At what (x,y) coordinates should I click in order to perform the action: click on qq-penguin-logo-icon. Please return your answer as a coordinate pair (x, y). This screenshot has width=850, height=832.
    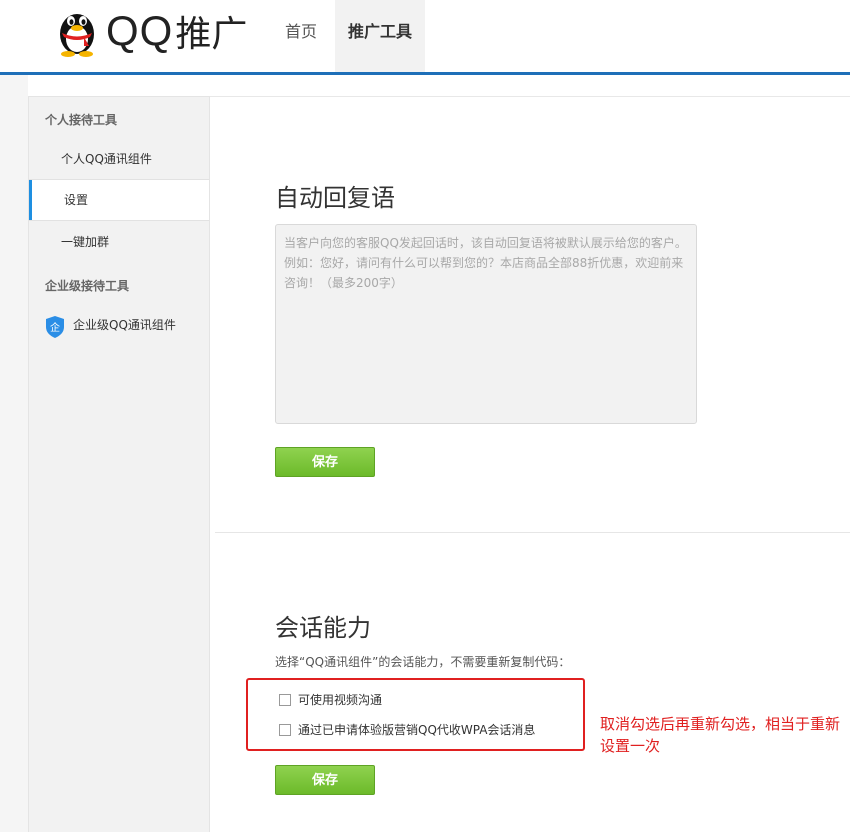
    Looking at the image, I should click on (77, 32).